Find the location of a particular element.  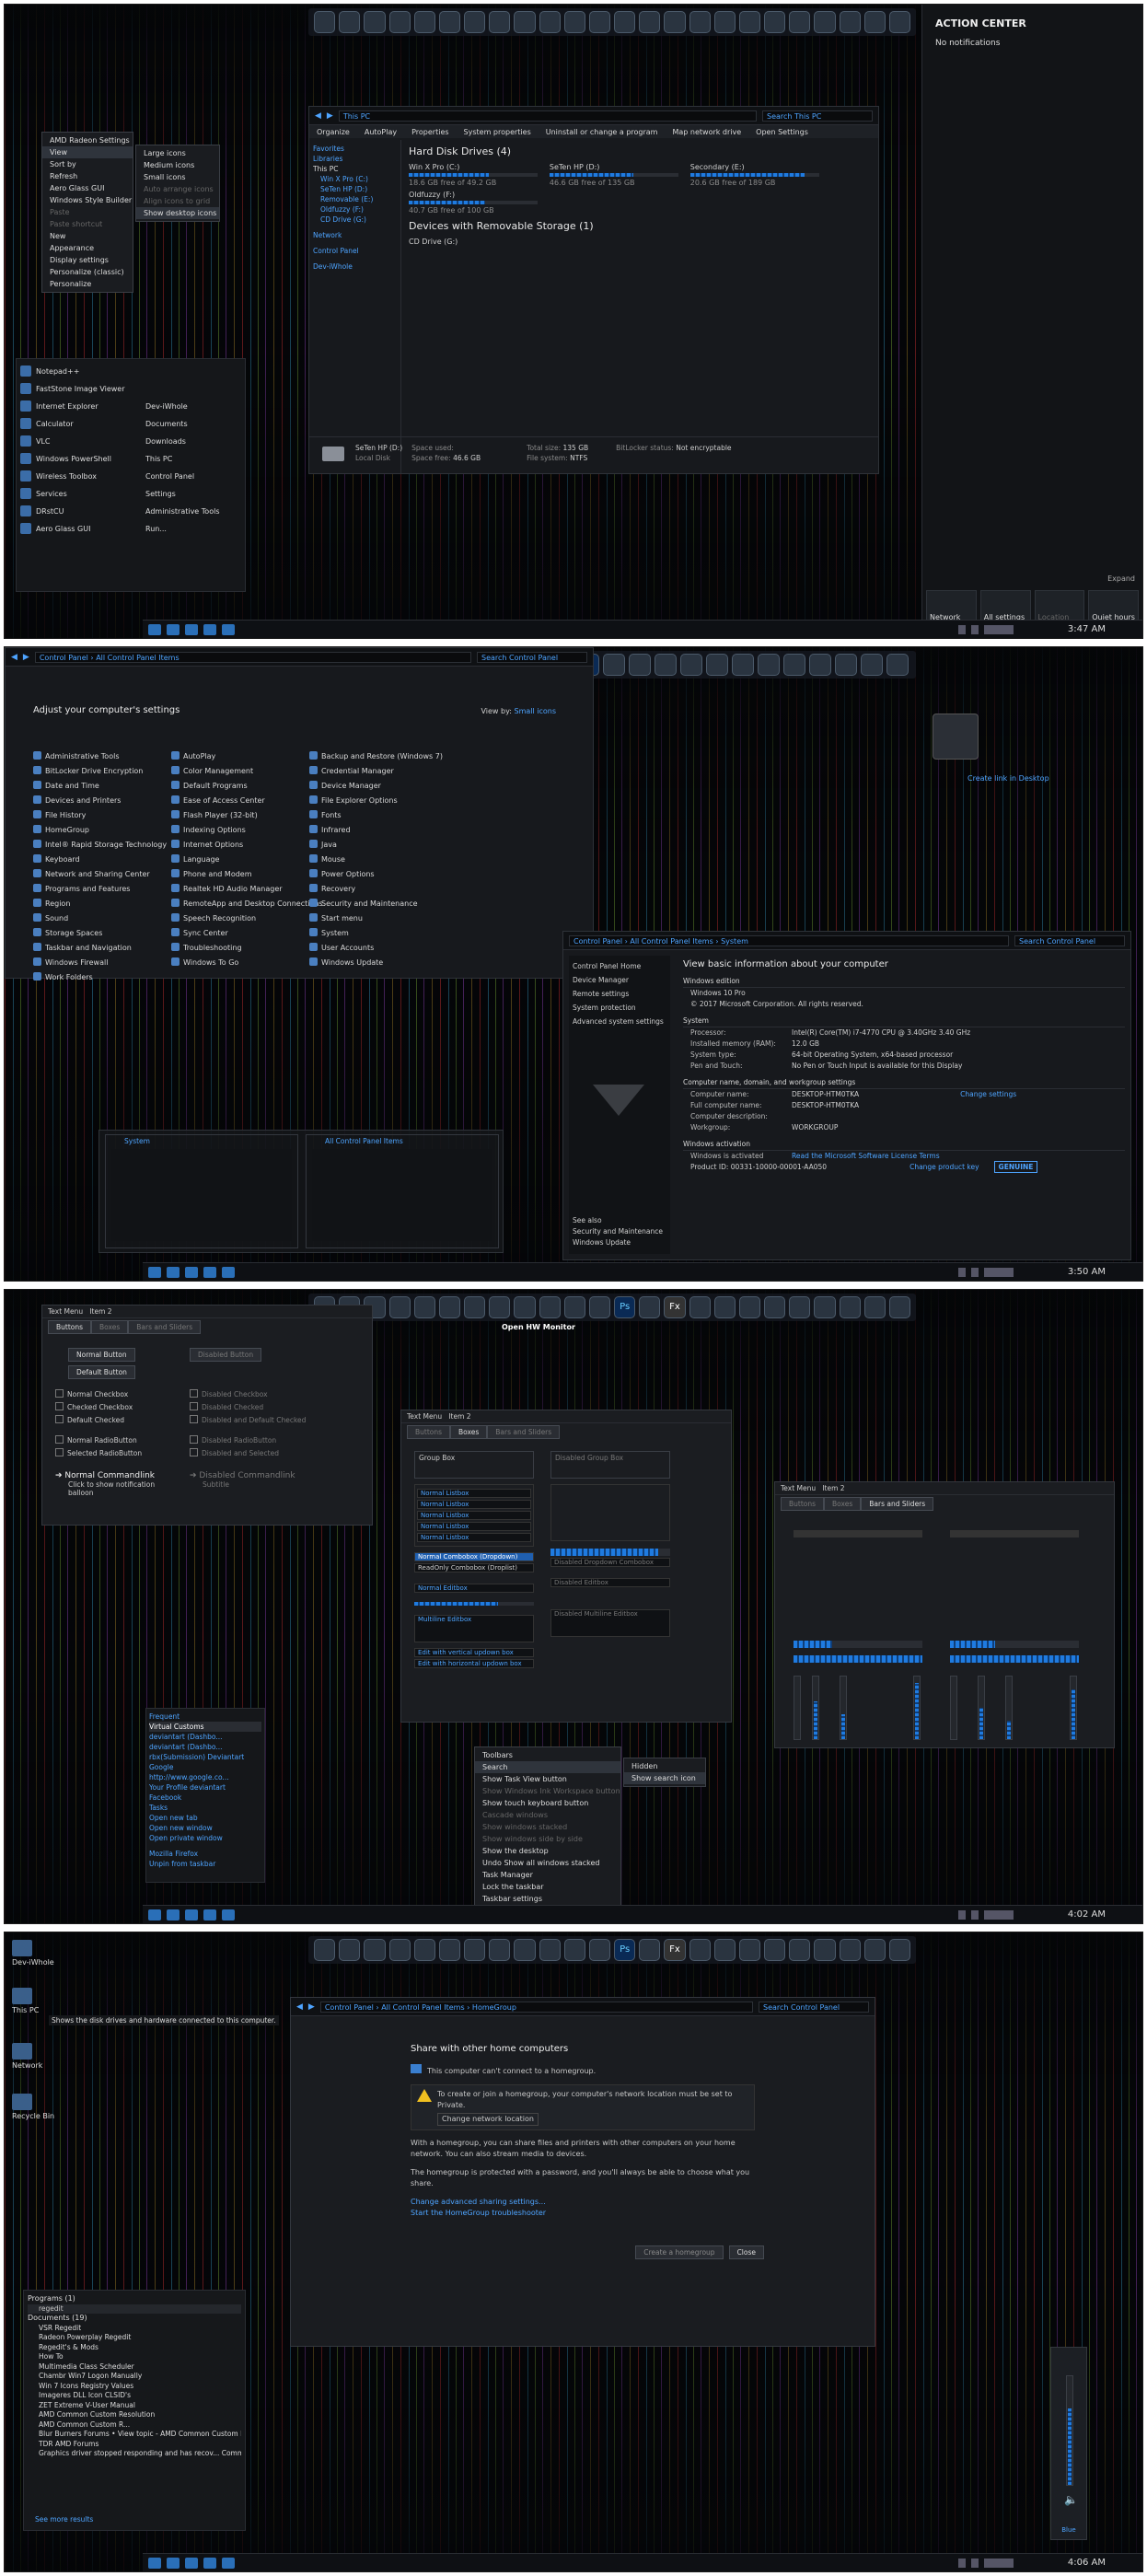

create-homegroup-button: Create a homegroup is located at coordinates (679, 2252).